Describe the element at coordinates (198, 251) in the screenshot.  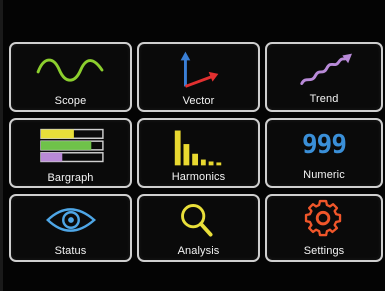
I see `analysis-label: Analysis` at that location.